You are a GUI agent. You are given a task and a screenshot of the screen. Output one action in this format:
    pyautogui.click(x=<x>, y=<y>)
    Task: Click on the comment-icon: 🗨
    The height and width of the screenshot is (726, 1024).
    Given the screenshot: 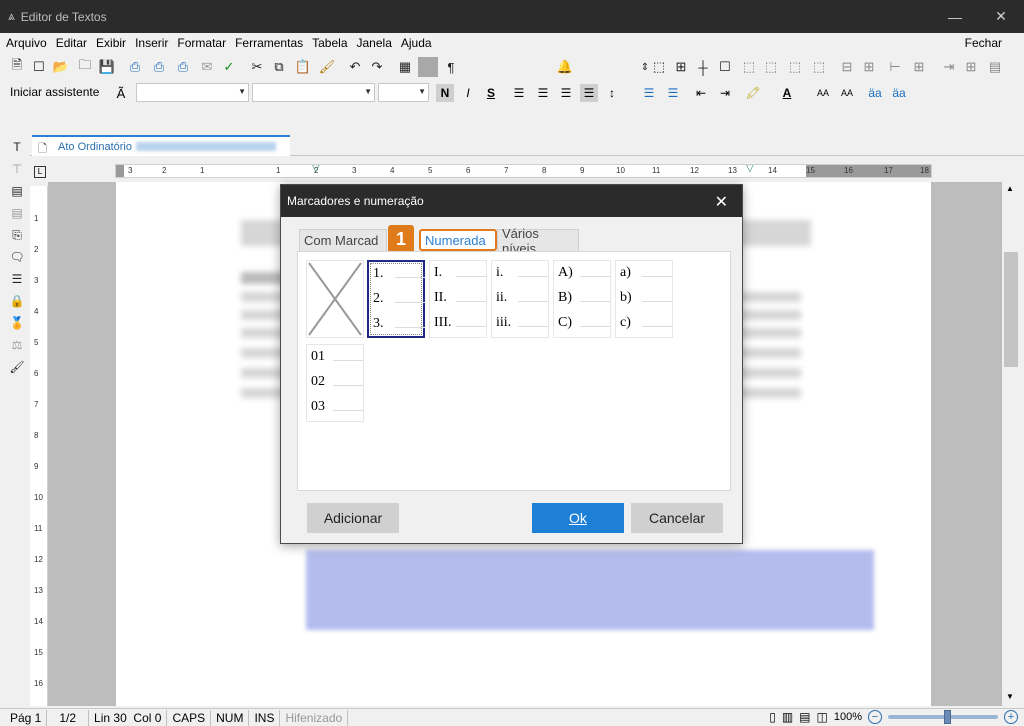 What is the action you would take?
    pyautogui.click(x=17, y=257)
    